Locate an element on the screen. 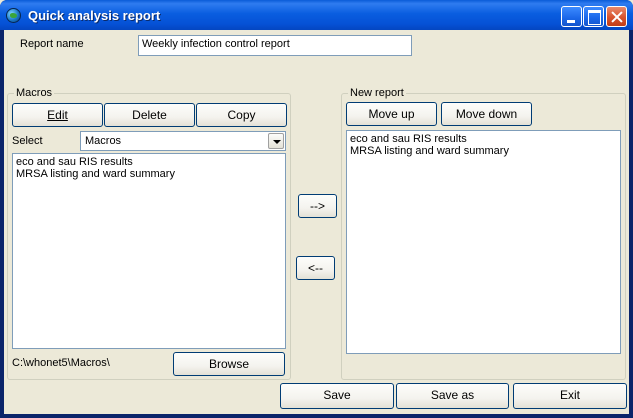 This screenshot has width=633, height=418. move-down-button: Move down is located at coordinates (486, 114).